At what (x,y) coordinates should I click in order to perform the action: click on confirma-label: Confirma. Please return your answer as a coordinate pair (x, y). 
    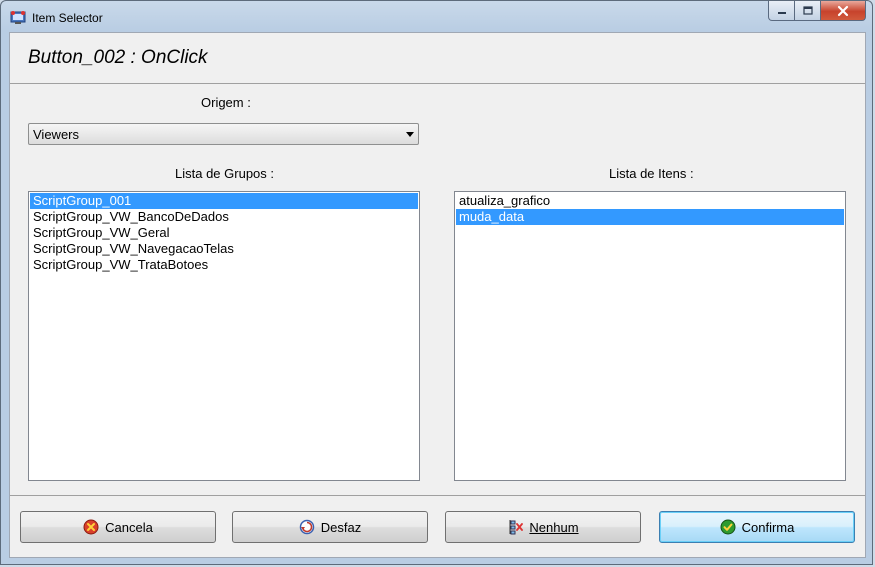
    Looking at the image, I should click on (768, 527).